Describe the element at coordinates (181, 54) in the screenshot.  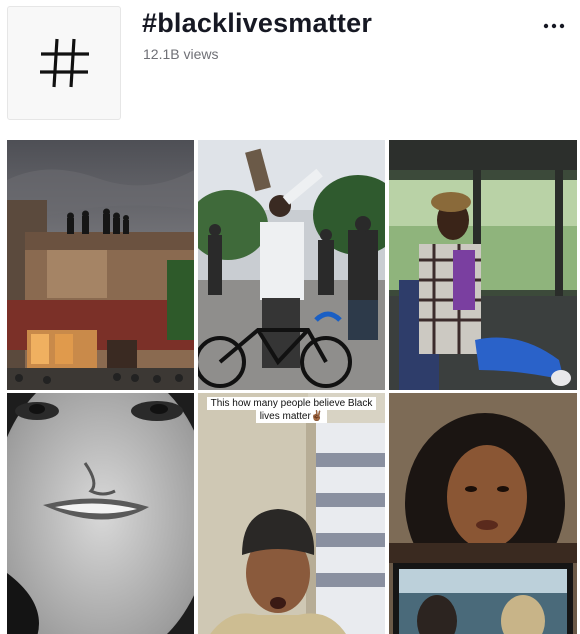
I see `view-count: 12.1B views` at that location.